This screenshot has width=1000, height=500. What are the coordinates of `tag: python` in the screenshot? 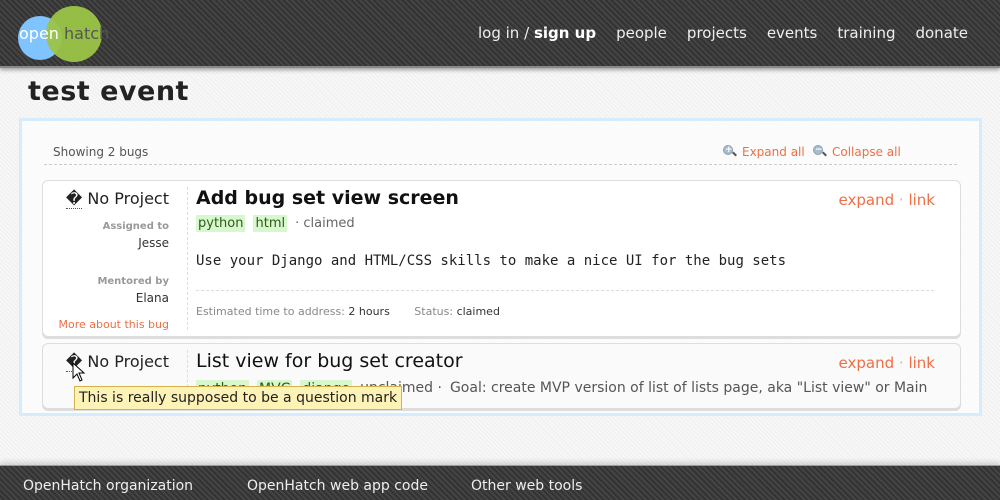 It's located at (221, 223).